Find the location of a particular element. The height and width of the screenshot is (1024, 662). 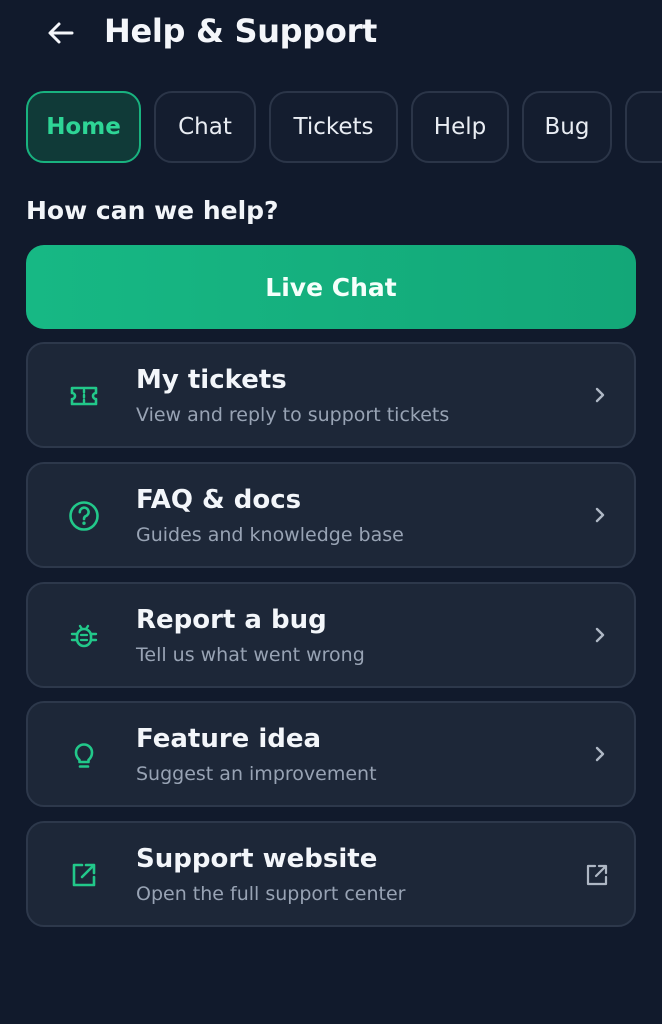

card-title: Feature idea is located at coordinates (229, 739).